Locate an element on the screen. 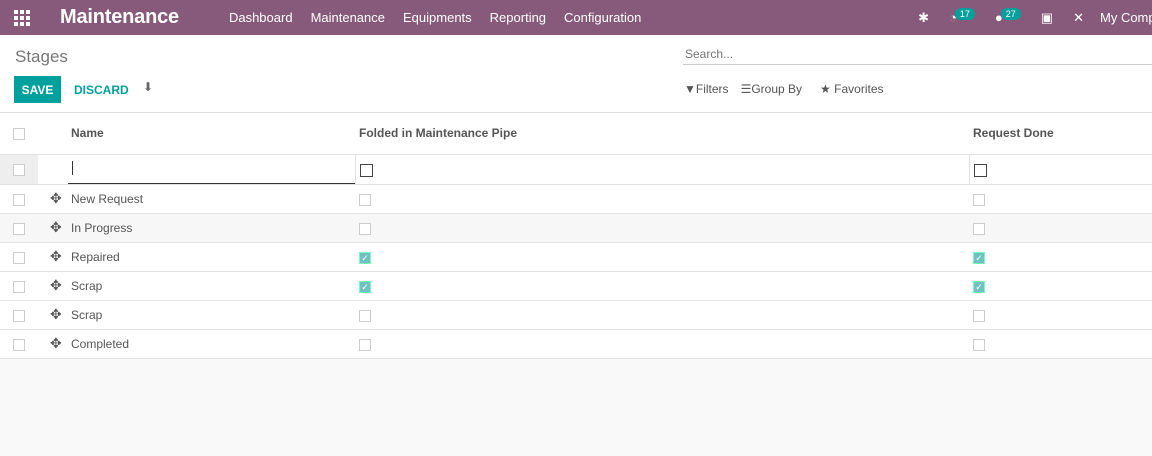 This screenshot has height=456, width=1152. messages-badge: 27 is located at coordinates (1010, 14).